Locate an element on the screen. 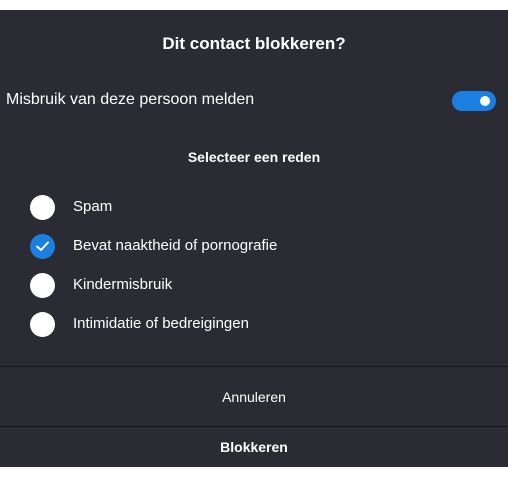 This screenshot has height=477, width=508. reason-label: Bevat naaktheid of pornografie is located at coordinates (175, 245).